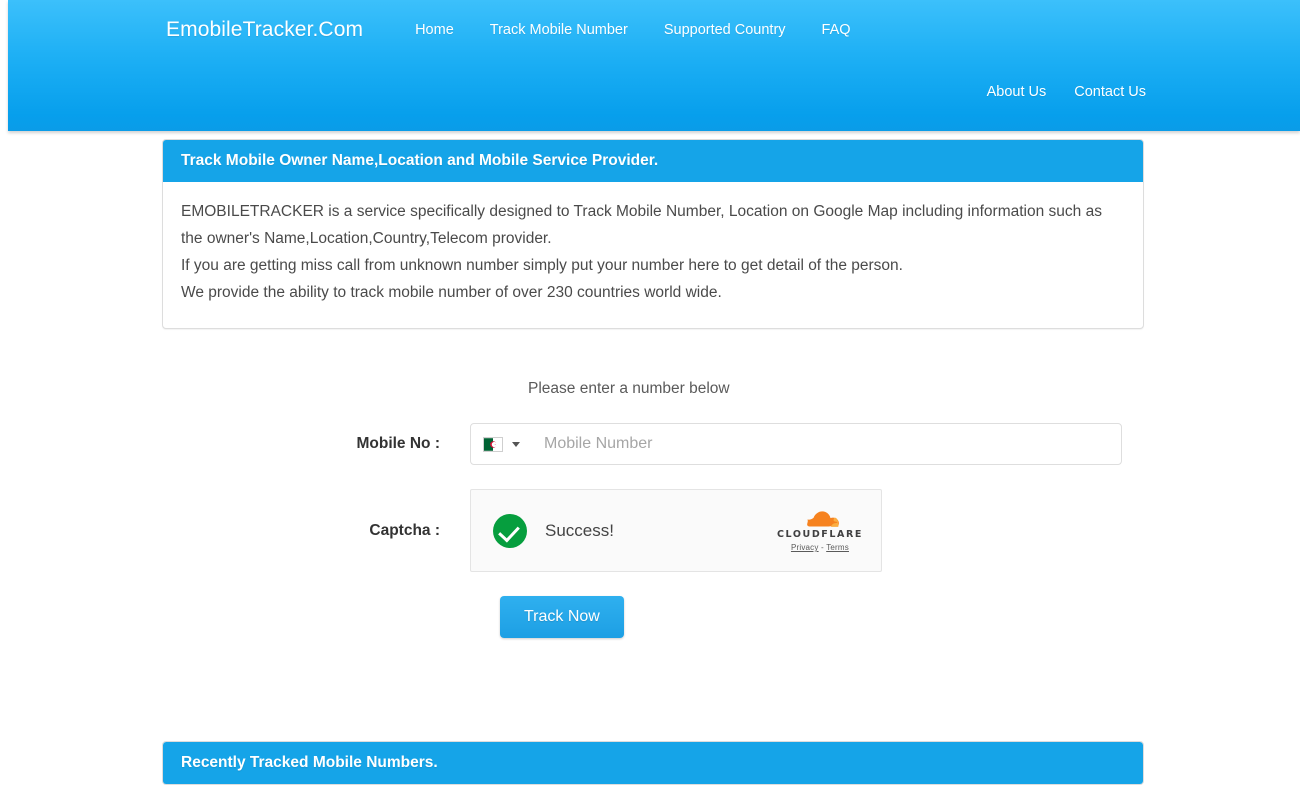 The width and height of the screenshot is (1300, 800). What do you see at coordinates (823, 519) in the screenshot?
I see `cloudflare-cloud-icon` at bounding box center [823, 519].